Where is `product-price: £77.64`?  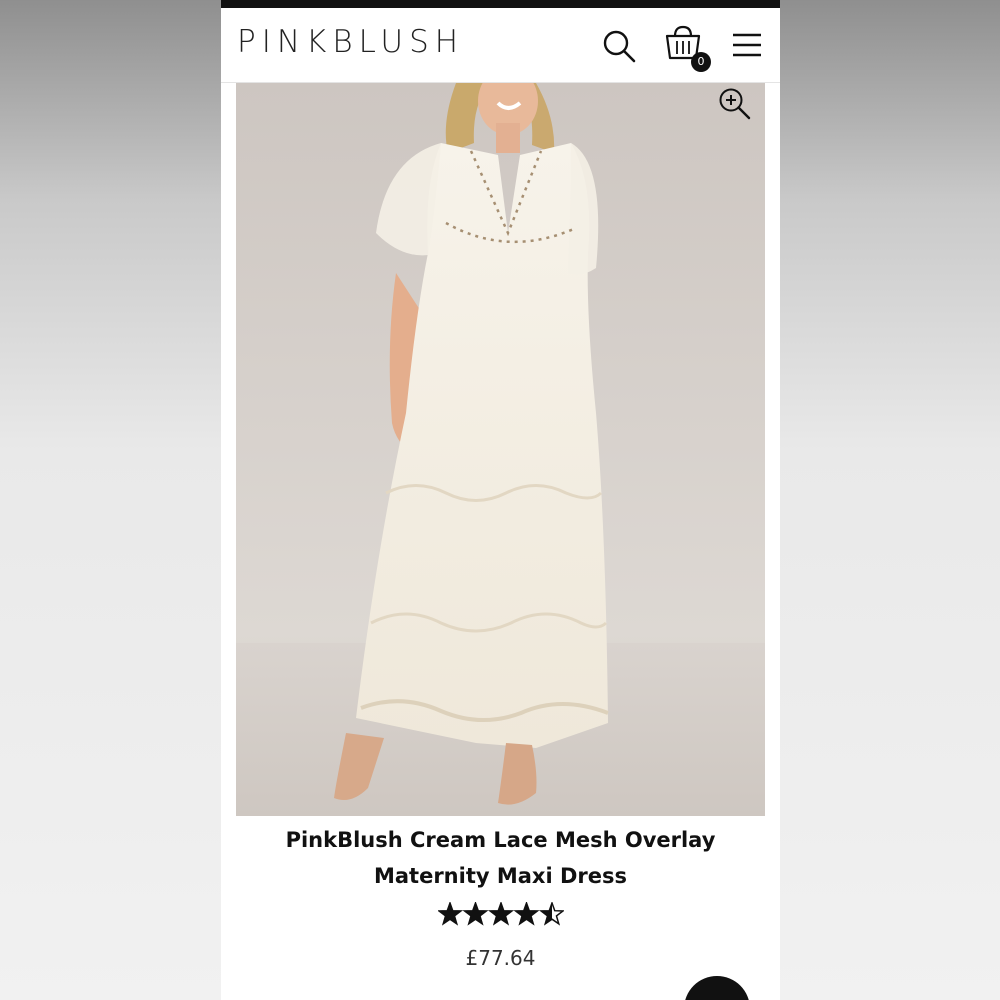 product-price: £77.64 is located at coordinates (500, 958).